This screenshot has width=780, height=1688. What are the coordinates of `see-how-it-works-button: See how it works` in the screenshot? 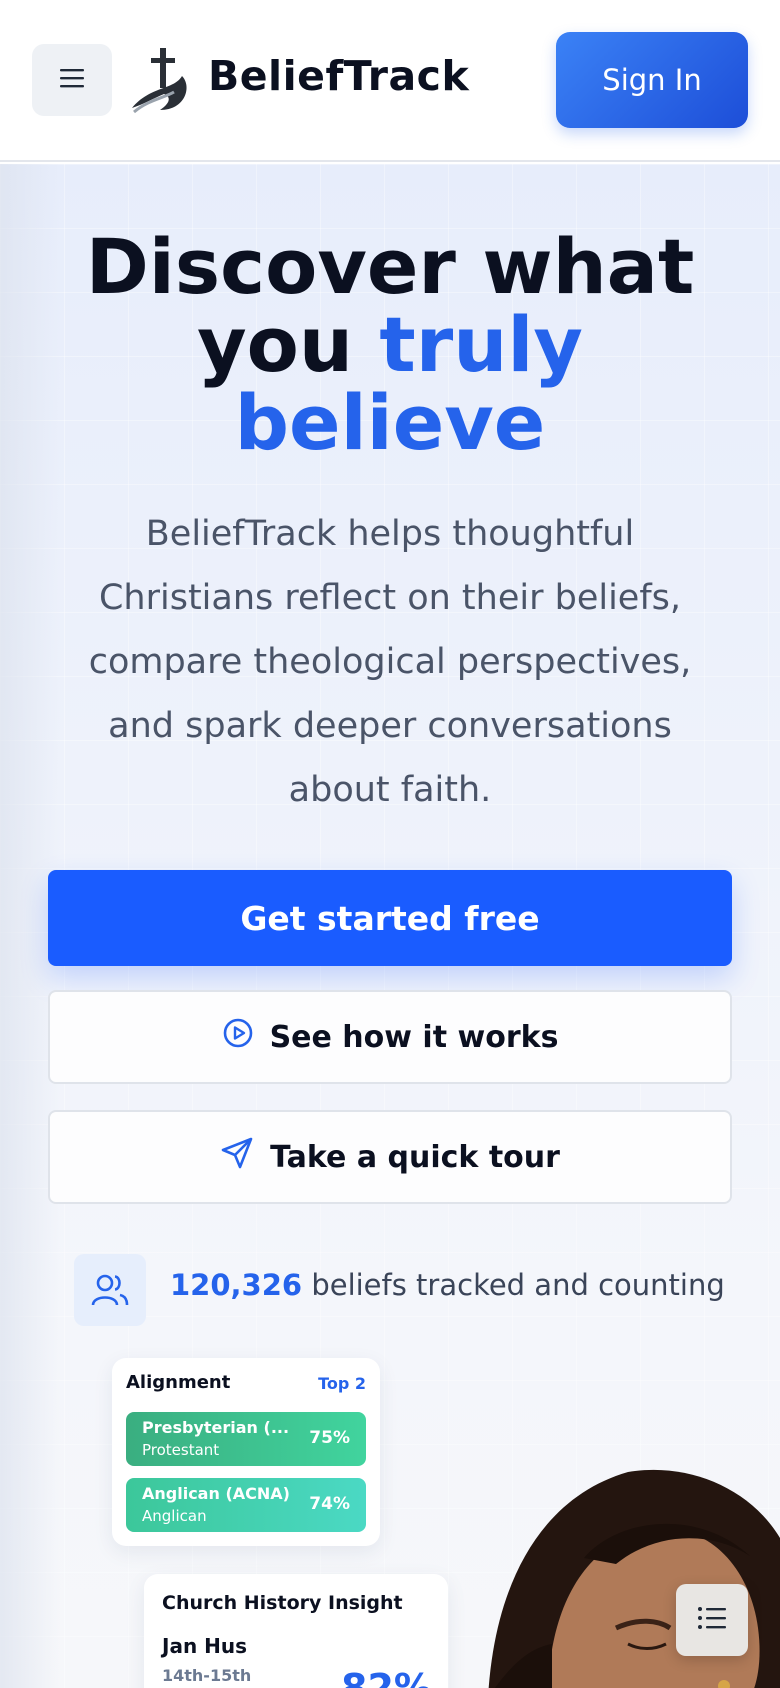 It's located at (390, 1037).